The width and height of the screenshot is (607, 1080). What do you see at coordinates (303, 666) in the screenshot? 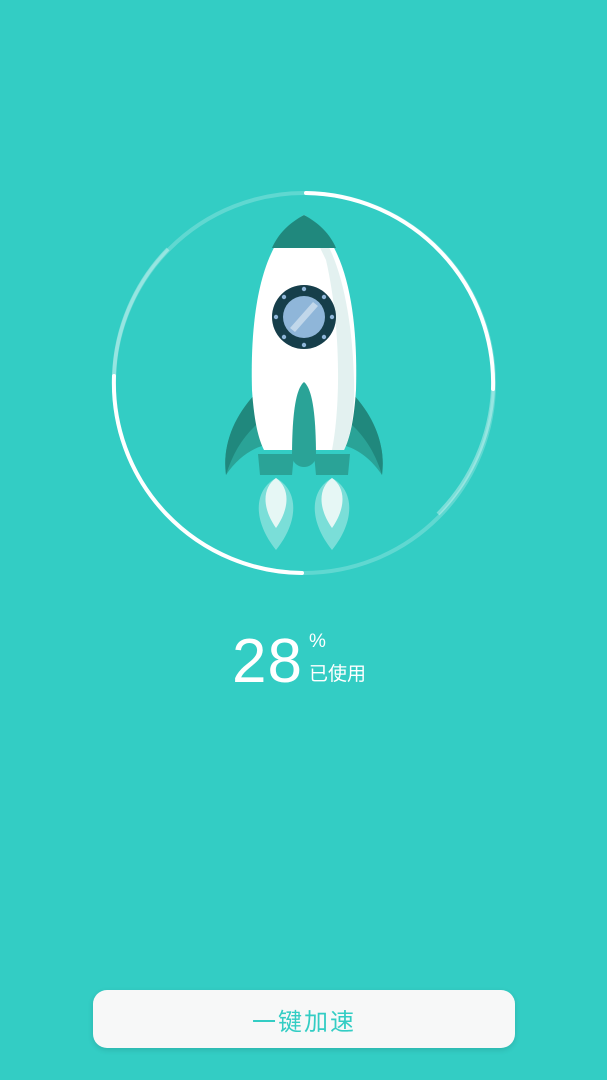
I see `usage-readout: 28 % 已使用` at bounding box center [303, 666].